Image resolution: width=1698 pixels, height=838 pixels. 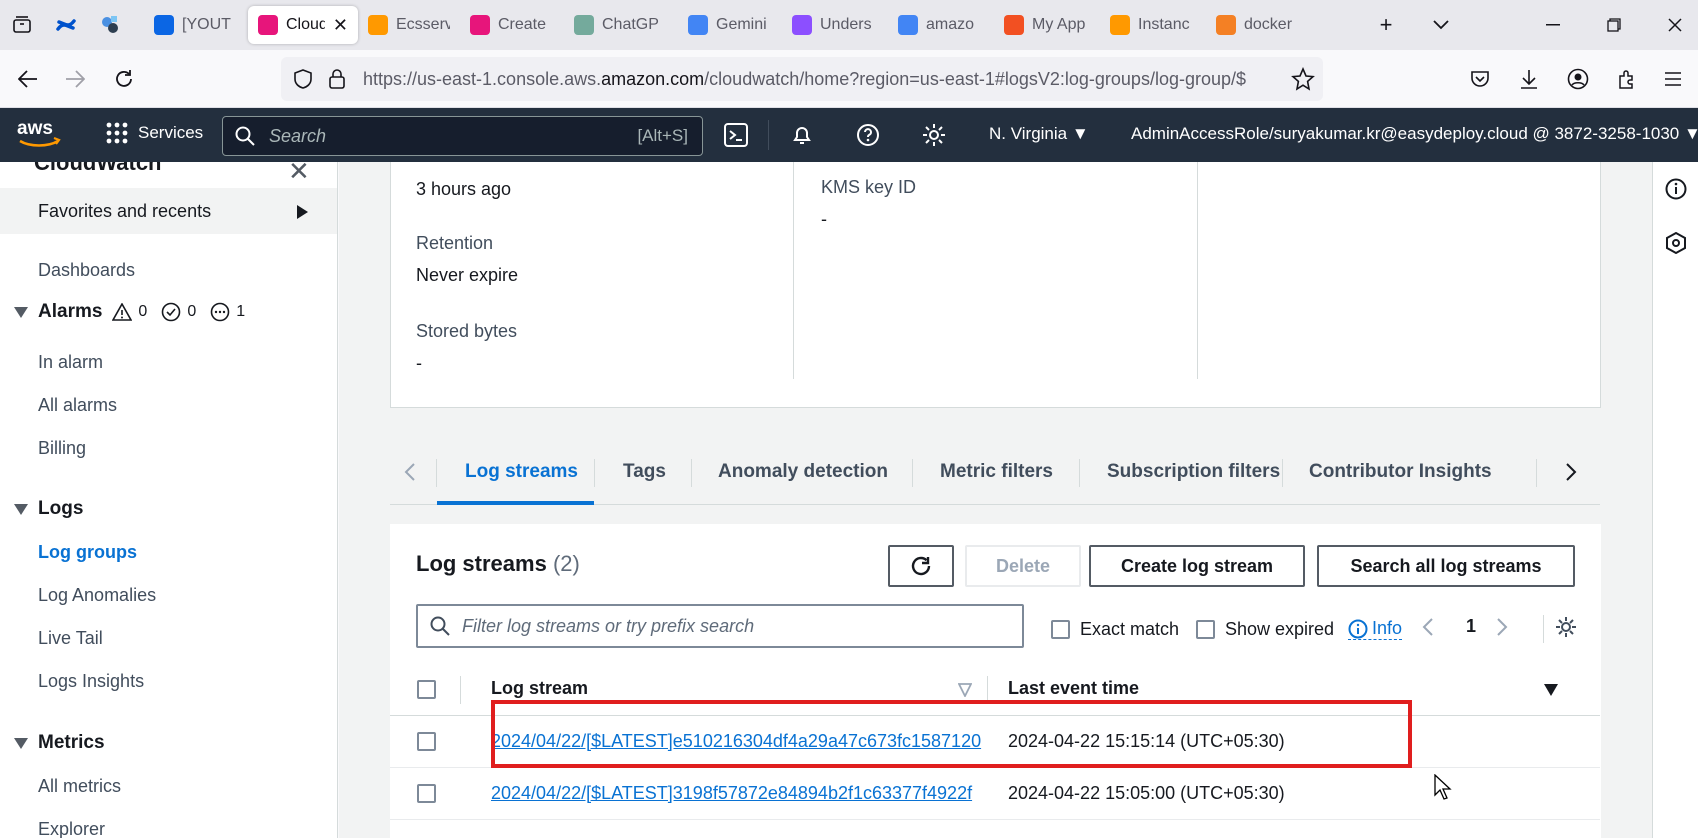 I want to click on tab-log-streams: Log streams, so click(x=521, y=472).